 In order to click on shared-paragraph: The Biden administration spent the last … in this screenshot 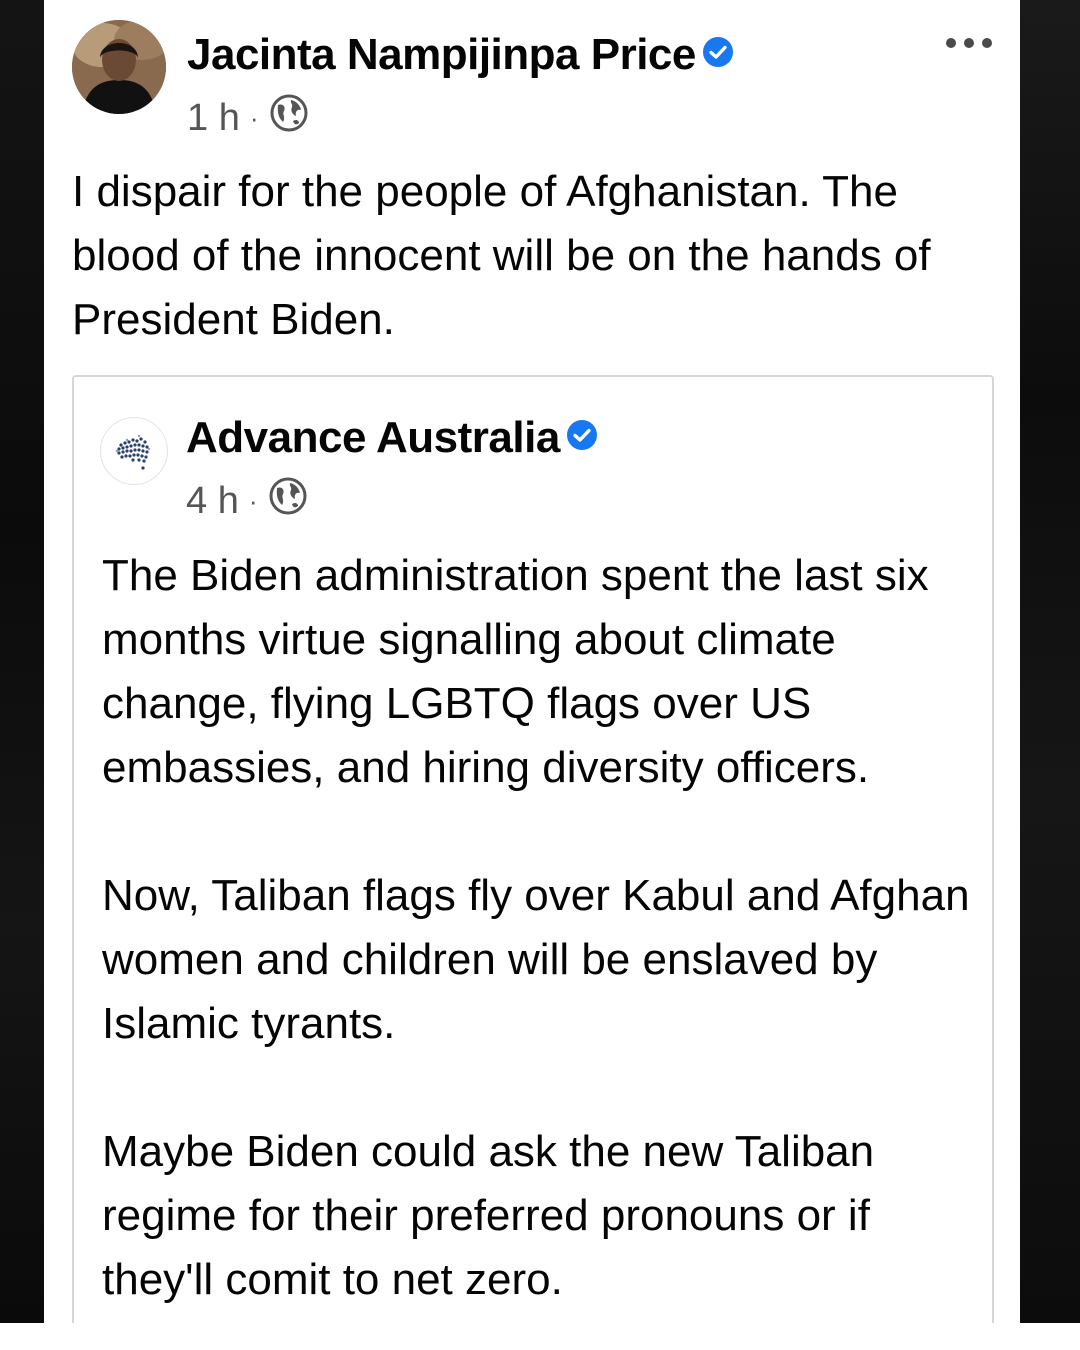, I will do `click(515, 671)`.